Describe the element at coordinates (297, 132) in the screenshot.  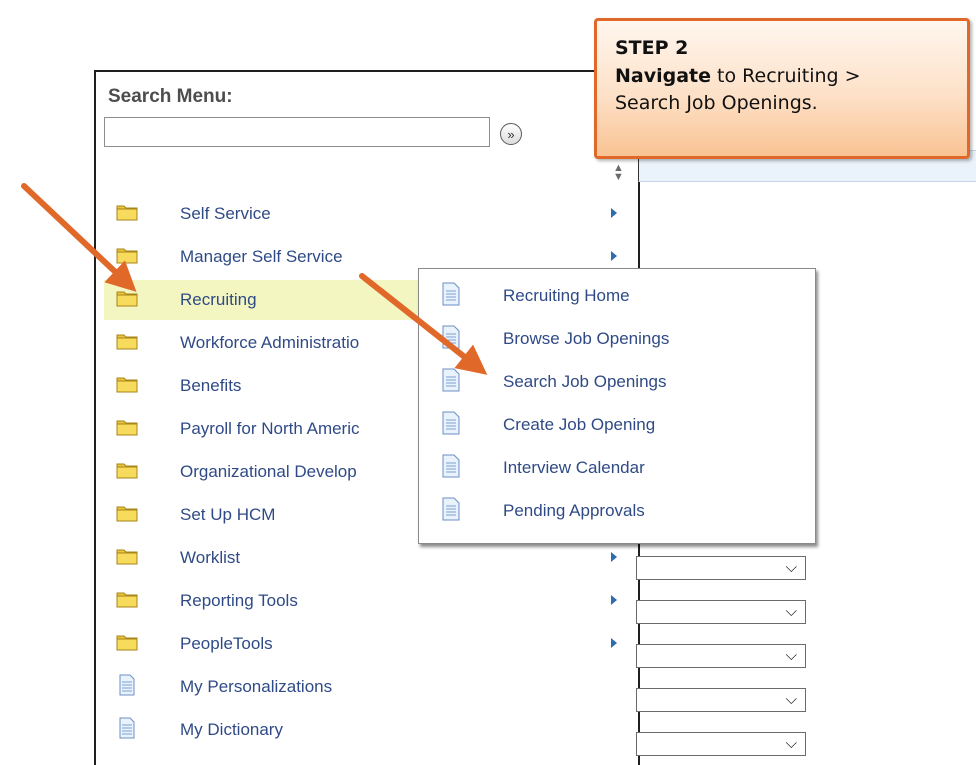
I see `search-menu-input` at that location.